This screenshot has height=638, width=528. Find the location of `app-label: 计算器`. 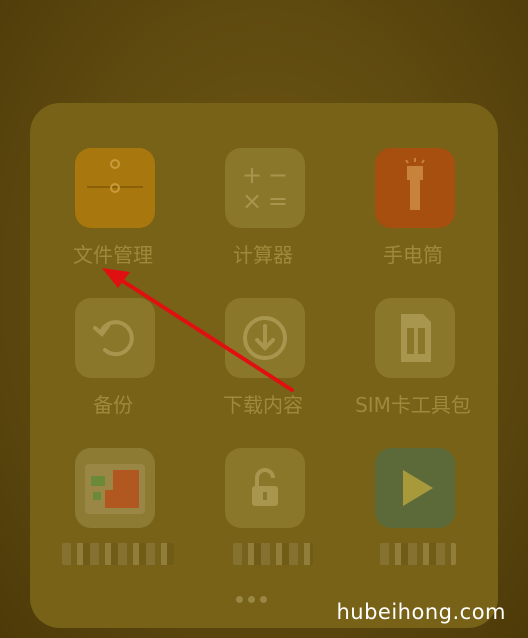

app-label: 计算器 is located at coordinates (263, 255).